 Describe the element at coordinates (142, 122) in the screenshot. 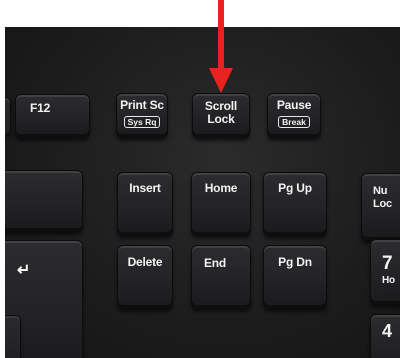

I see `sys-rq-label: Sys Rq` at that location.